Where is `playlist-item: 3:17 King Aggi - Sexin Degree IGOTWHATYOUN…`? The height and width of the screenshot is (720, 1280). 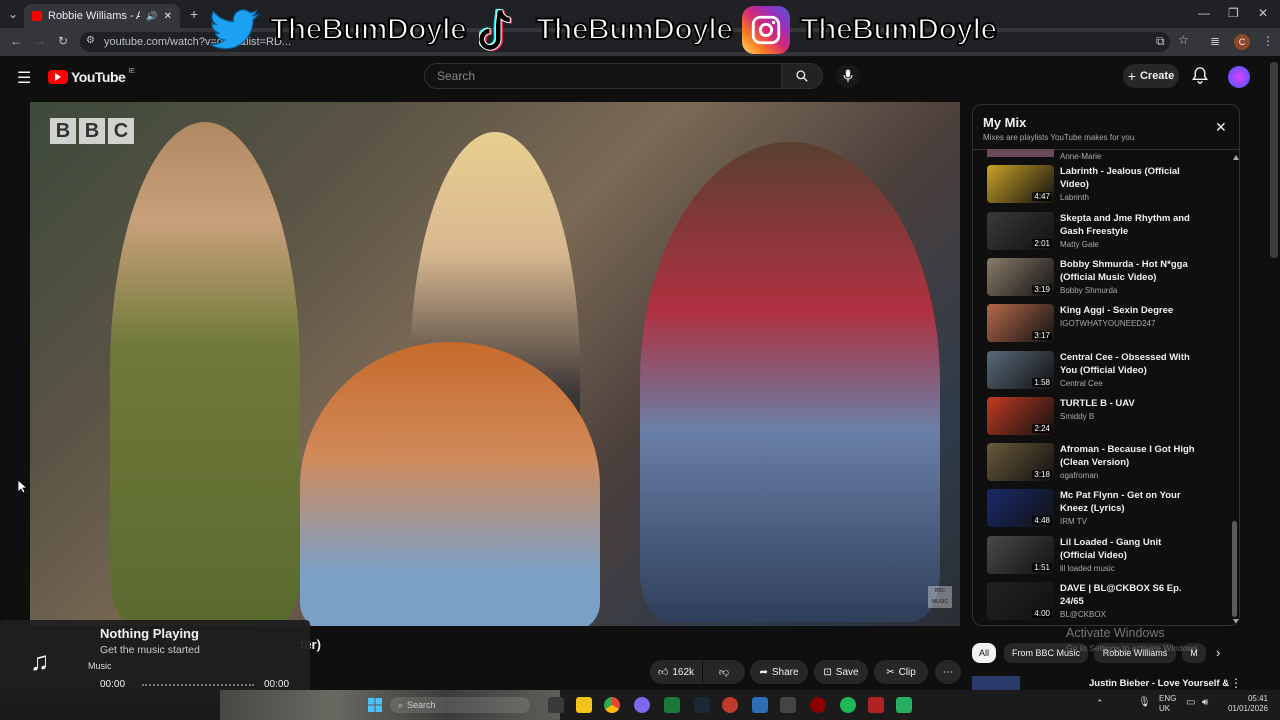
playlist-item: 3:17 King Aggi - Sexin Degree IGOTWHATYOUN… is located at coordinates (1109, 326).